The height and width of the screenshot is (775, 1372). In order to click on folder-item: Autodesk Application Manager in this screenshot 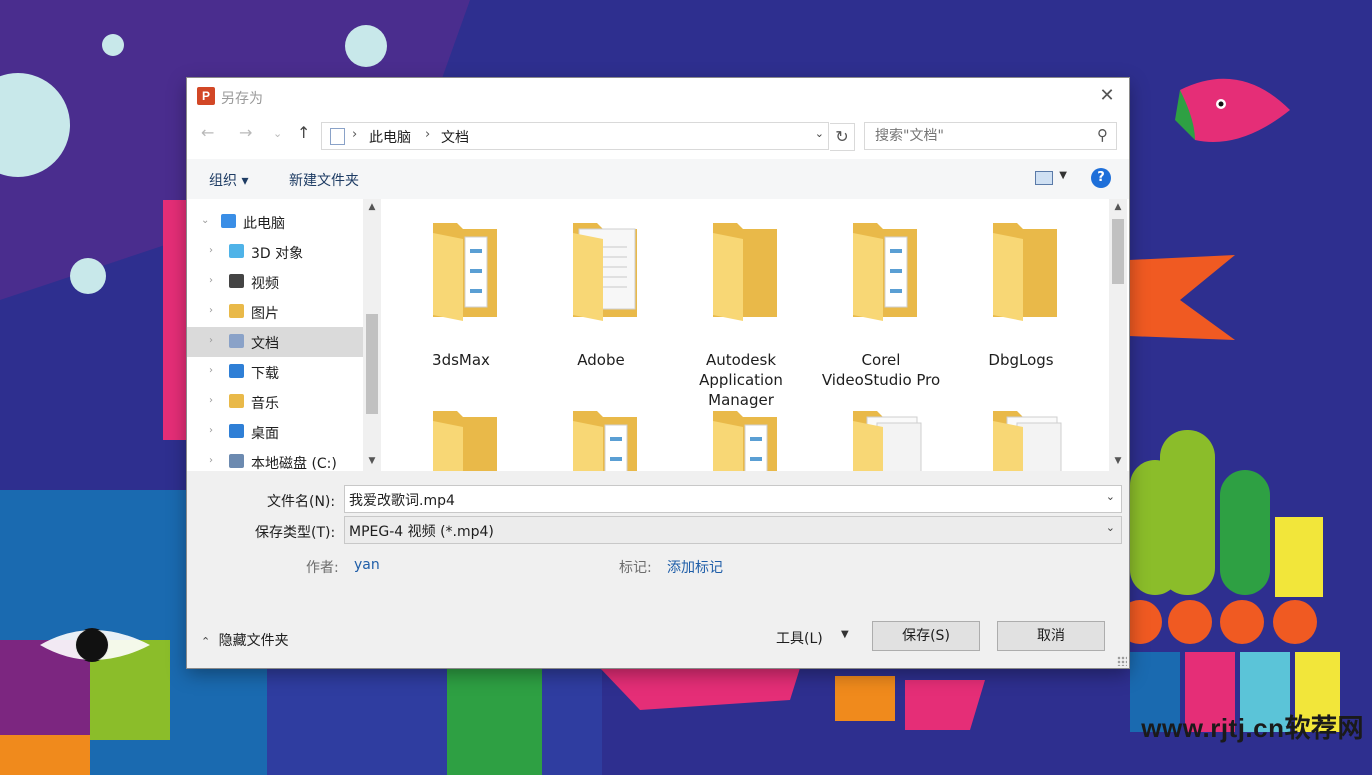, I will do `click(741, 314)`.